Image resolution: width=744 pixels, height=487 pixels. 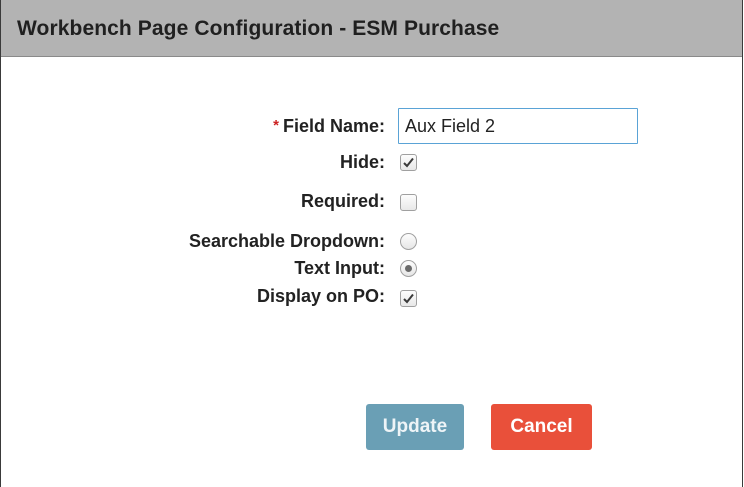 I want to click on searchable-dropdown-radio, so click(x=408, y=241).